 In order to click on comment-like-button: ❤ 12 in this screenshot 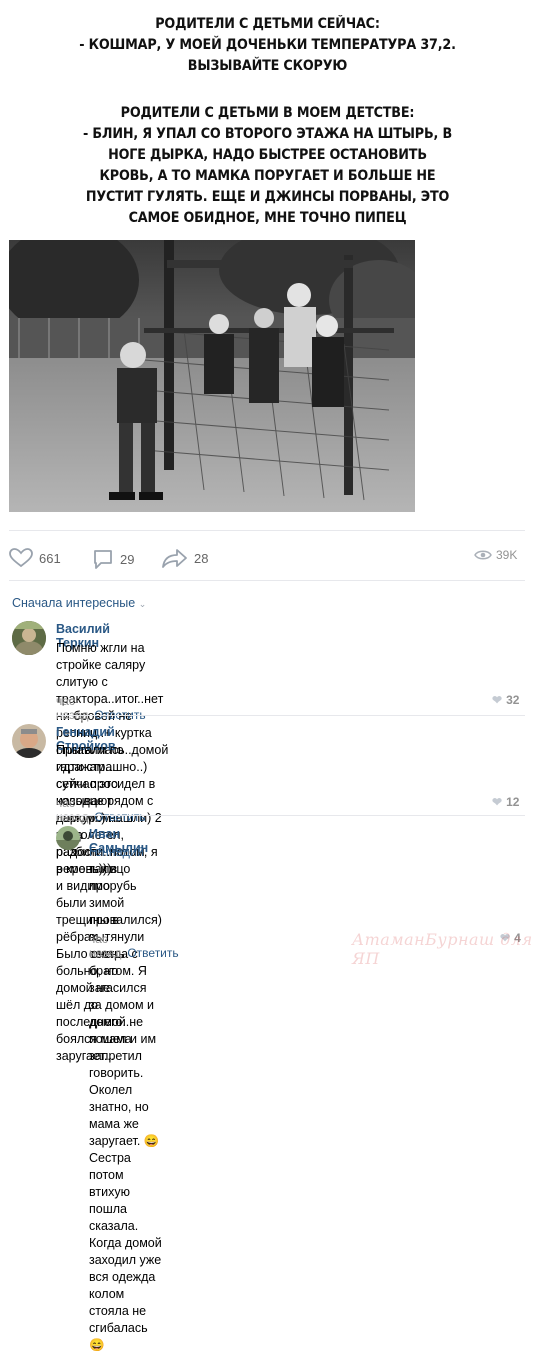, I will do `click(505, 802)`.